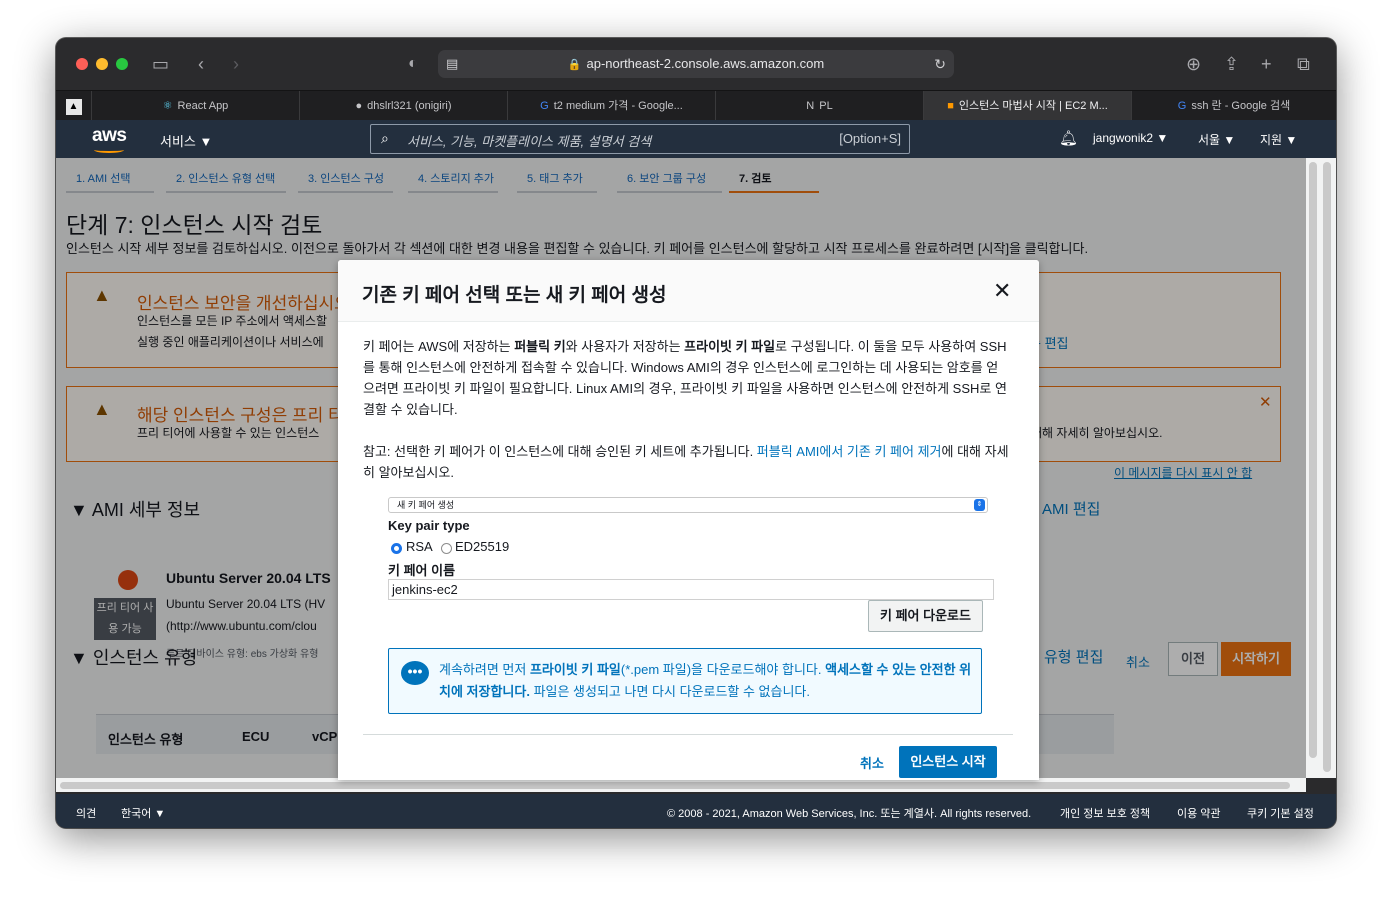 The image size is (1392, 903). What do you see at coordinates (540, 346) in the screenshot?
I see `text-bold: 퍼블릭 키` at bounding box center [540, 346].